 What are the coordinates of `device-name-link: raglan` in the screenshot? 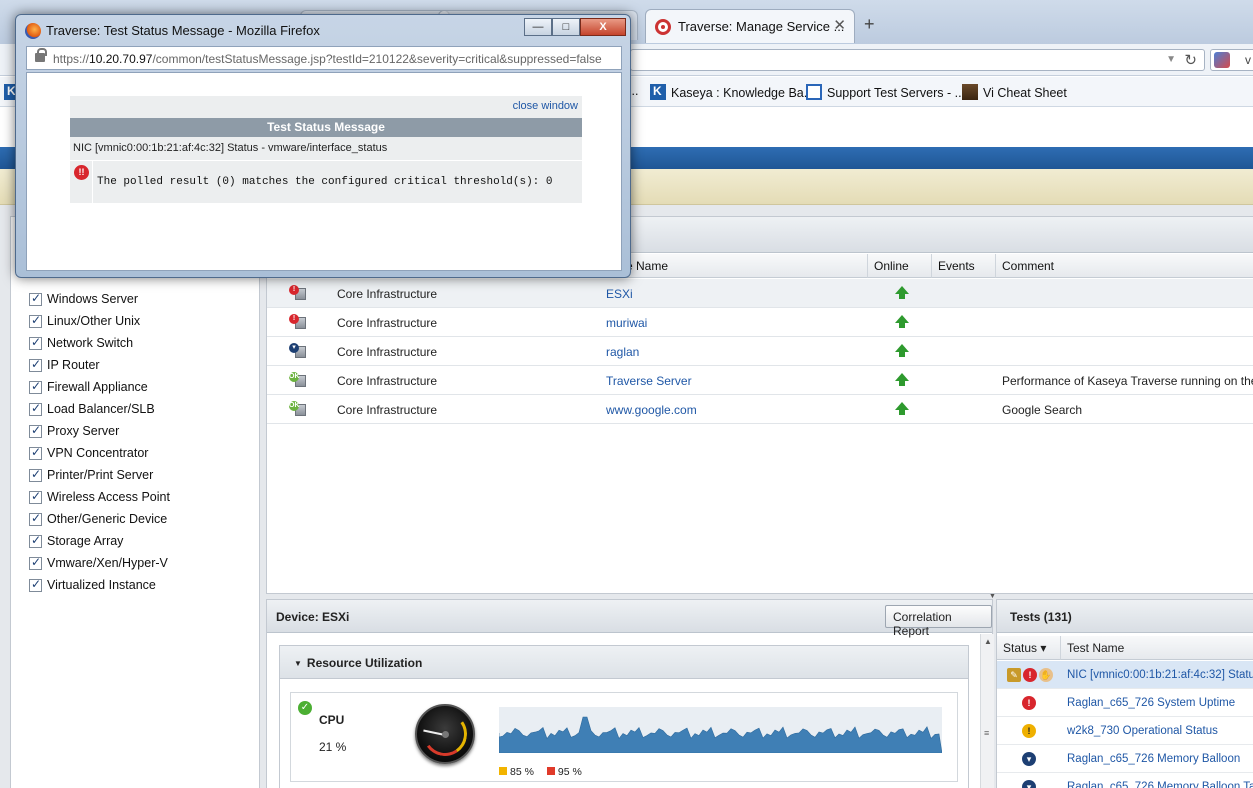 It's located at (622, 352).